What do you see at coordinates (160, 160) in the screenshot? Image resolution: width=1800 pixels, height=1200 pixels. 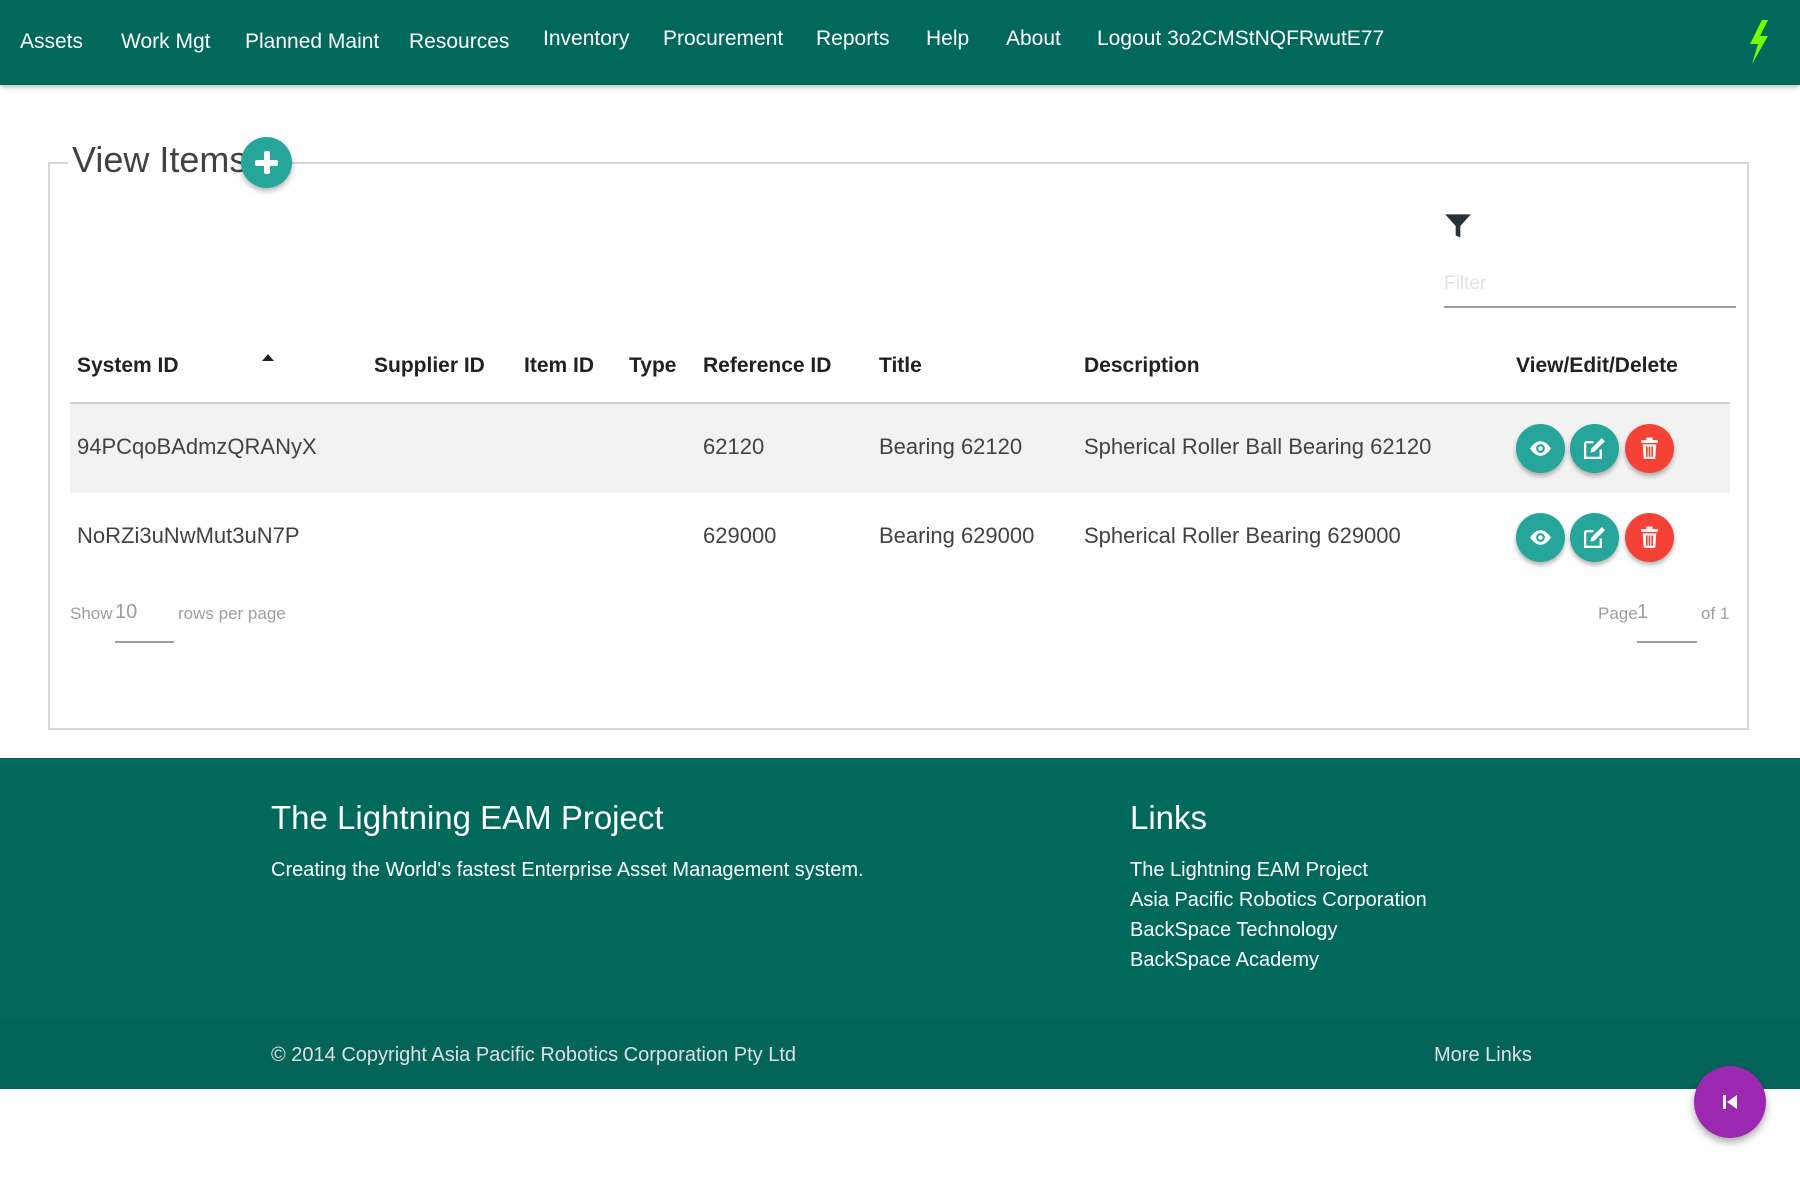 I see `page-title: View Items` at bounding box center [160, 160].